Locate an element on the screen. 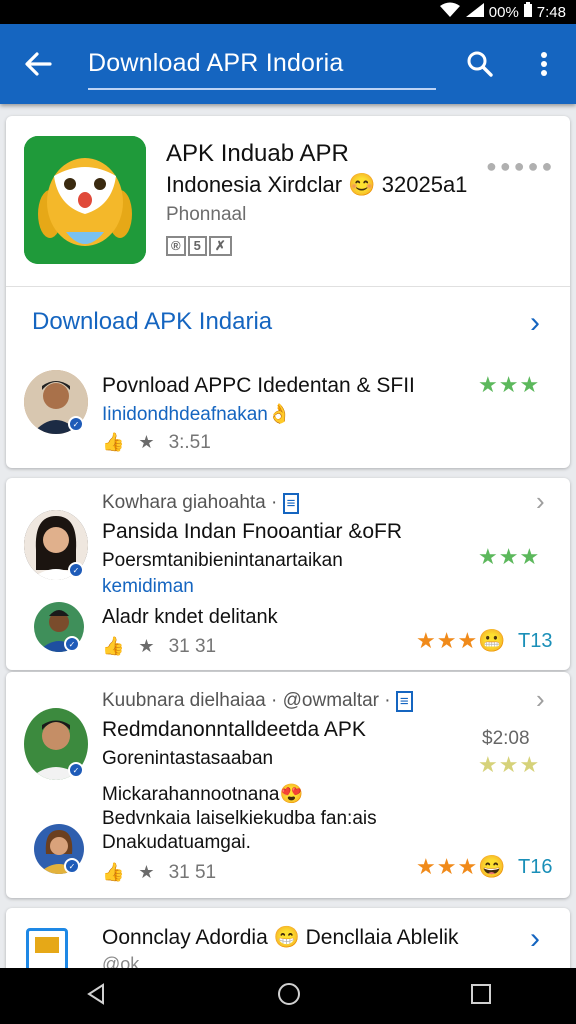 This screenshot has height=1024, width=576. search-query: Download APR Indoria is located at coordinates (216, 62).